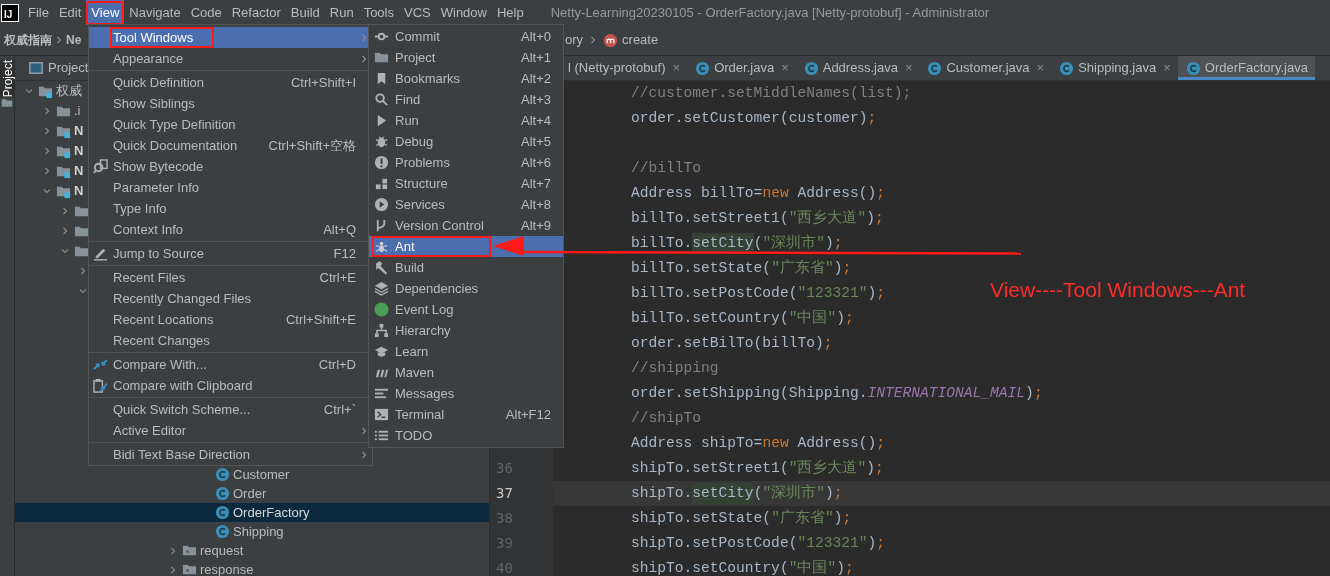  Describe the element at coordinates (258, 531) in the screenshot. I see `tree-item: Shipping` at that location.